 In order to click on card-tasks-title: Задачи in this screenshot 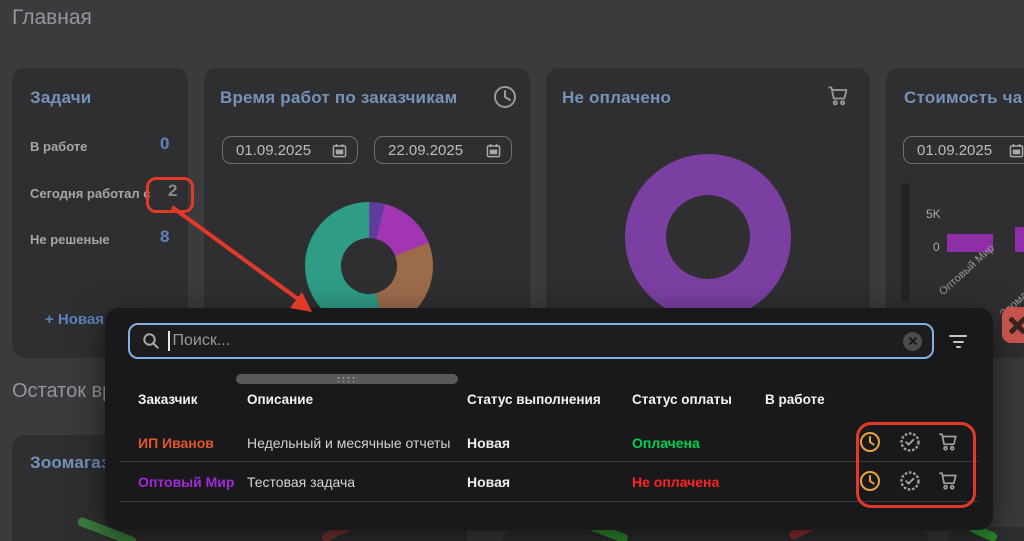, I will do `click(61, 97)`.